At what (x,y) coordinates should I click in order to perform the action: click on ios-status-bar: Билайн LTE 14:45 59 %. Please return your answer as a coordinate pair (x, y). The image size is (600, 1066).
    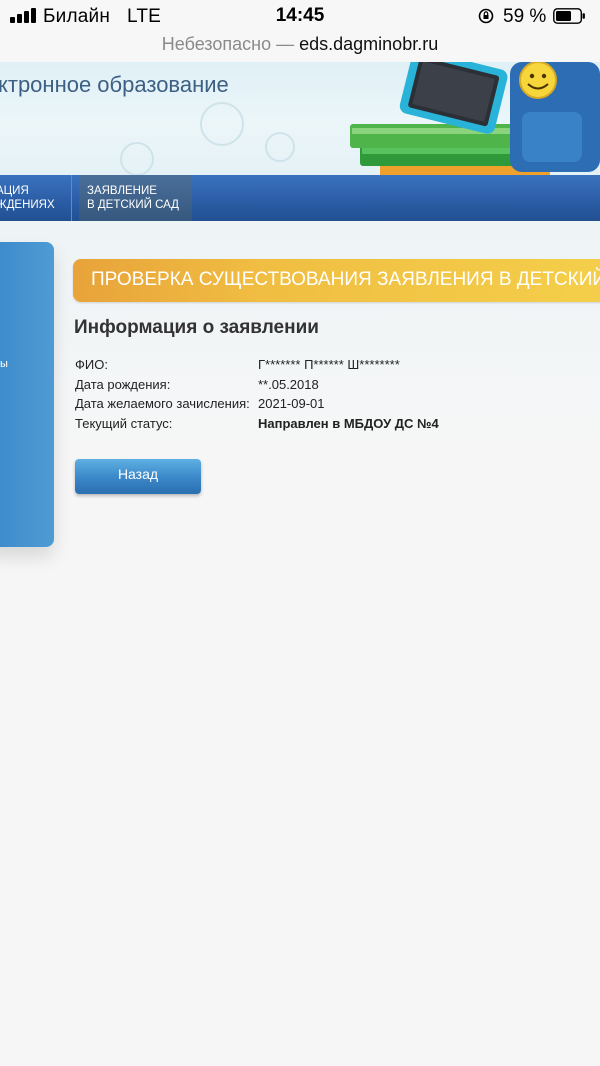
    Looking at the image, I should click on (300, 16).